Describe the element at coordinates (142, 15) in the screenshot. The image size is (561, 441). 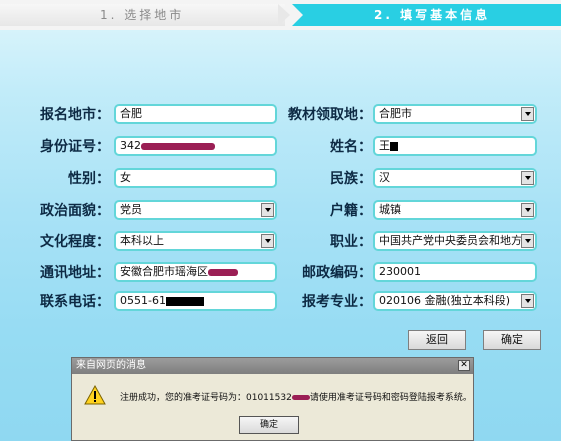
I see `step-1-select-city: 1. 选择地市` at that location.